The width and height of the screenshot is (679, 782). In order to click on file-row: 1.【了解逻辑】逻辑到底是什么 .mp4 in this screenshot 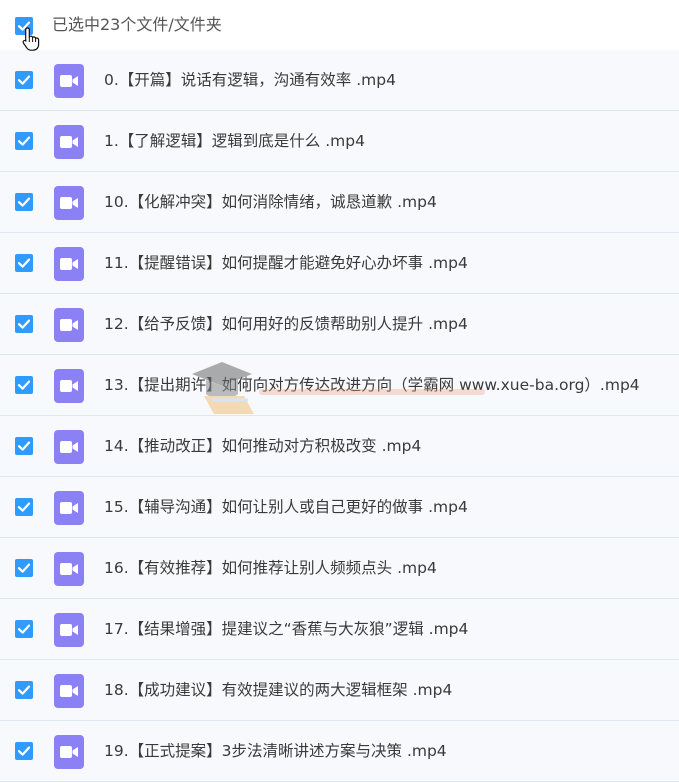, I will do `click(339, 141)`.